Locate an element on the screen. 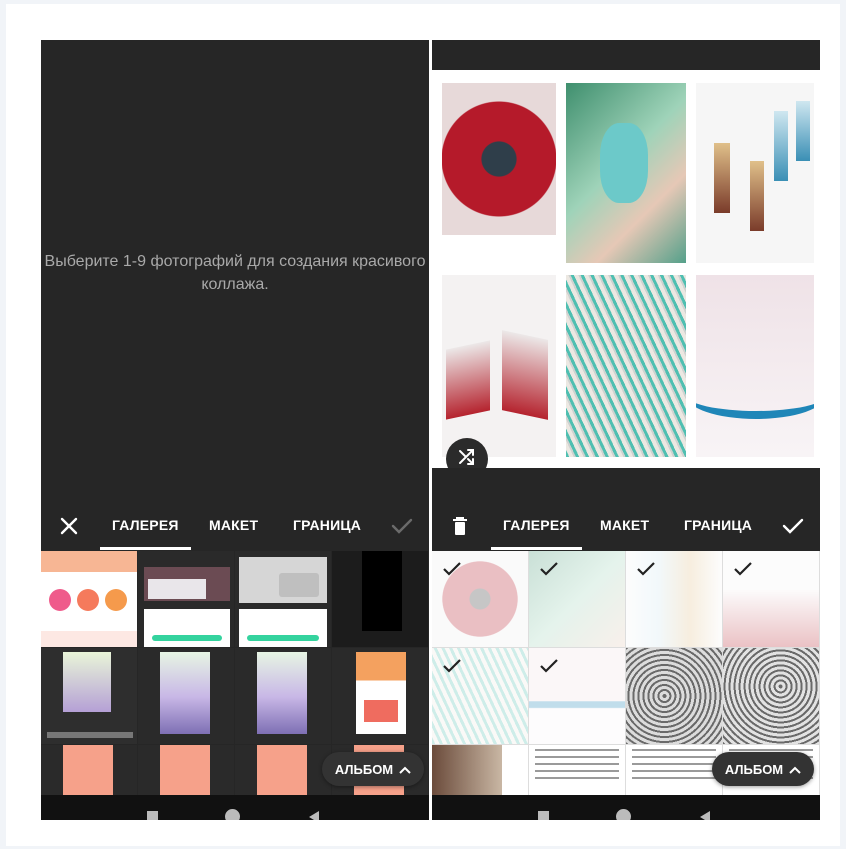 The width and height of the screenshot is (846, 849). close-icon is located at coordinates (69, 526).